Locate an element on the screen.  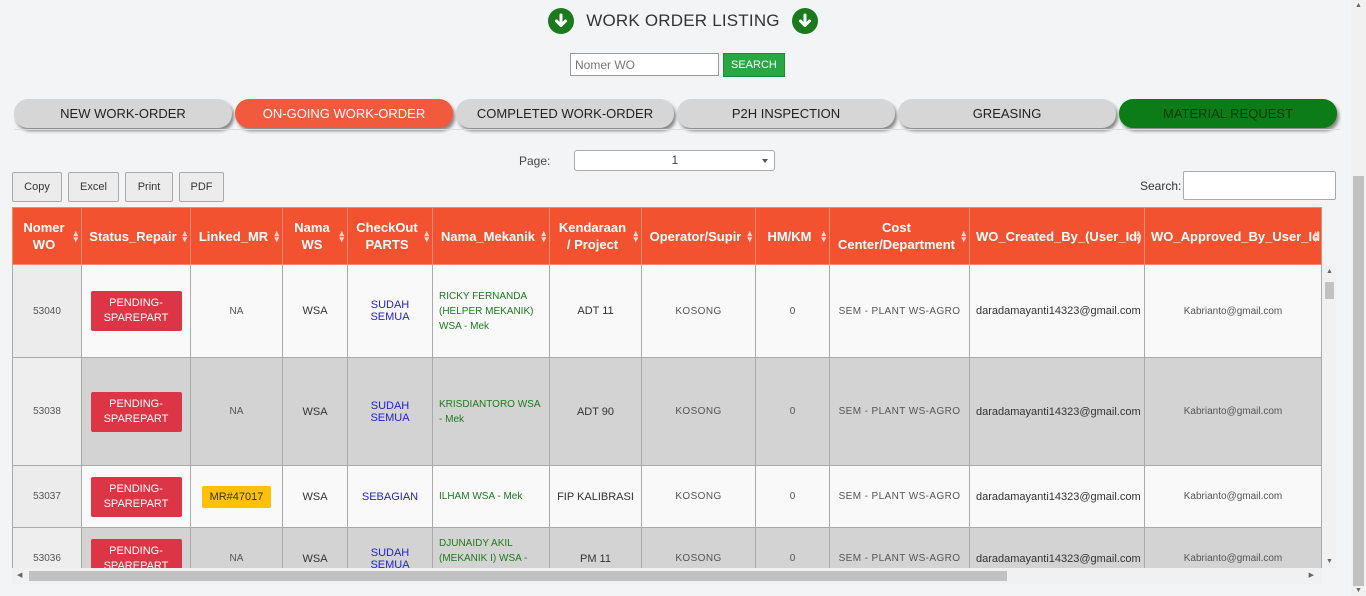
tab-completed-work-order: COMPLETED WORK-ORDER is located at coordinates (565, 113).